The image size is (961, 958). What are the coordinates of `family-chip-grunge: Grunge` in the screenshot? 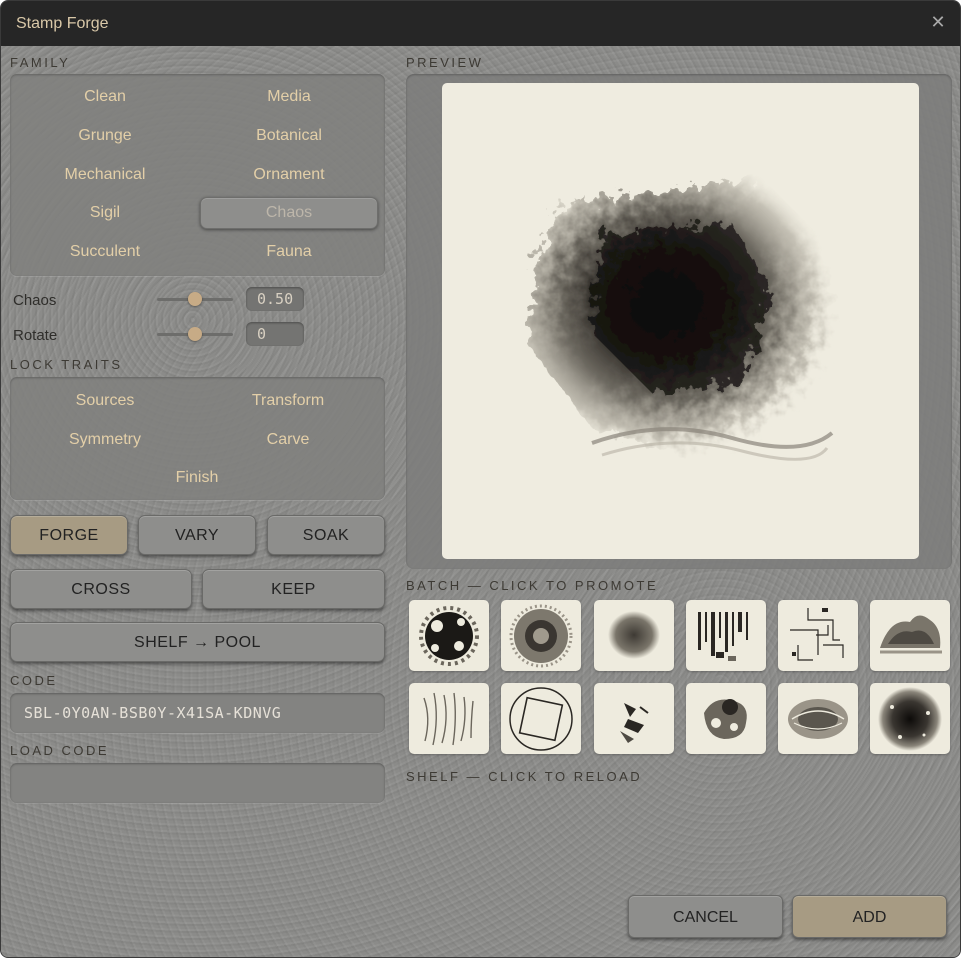 It's located at (105, 136).